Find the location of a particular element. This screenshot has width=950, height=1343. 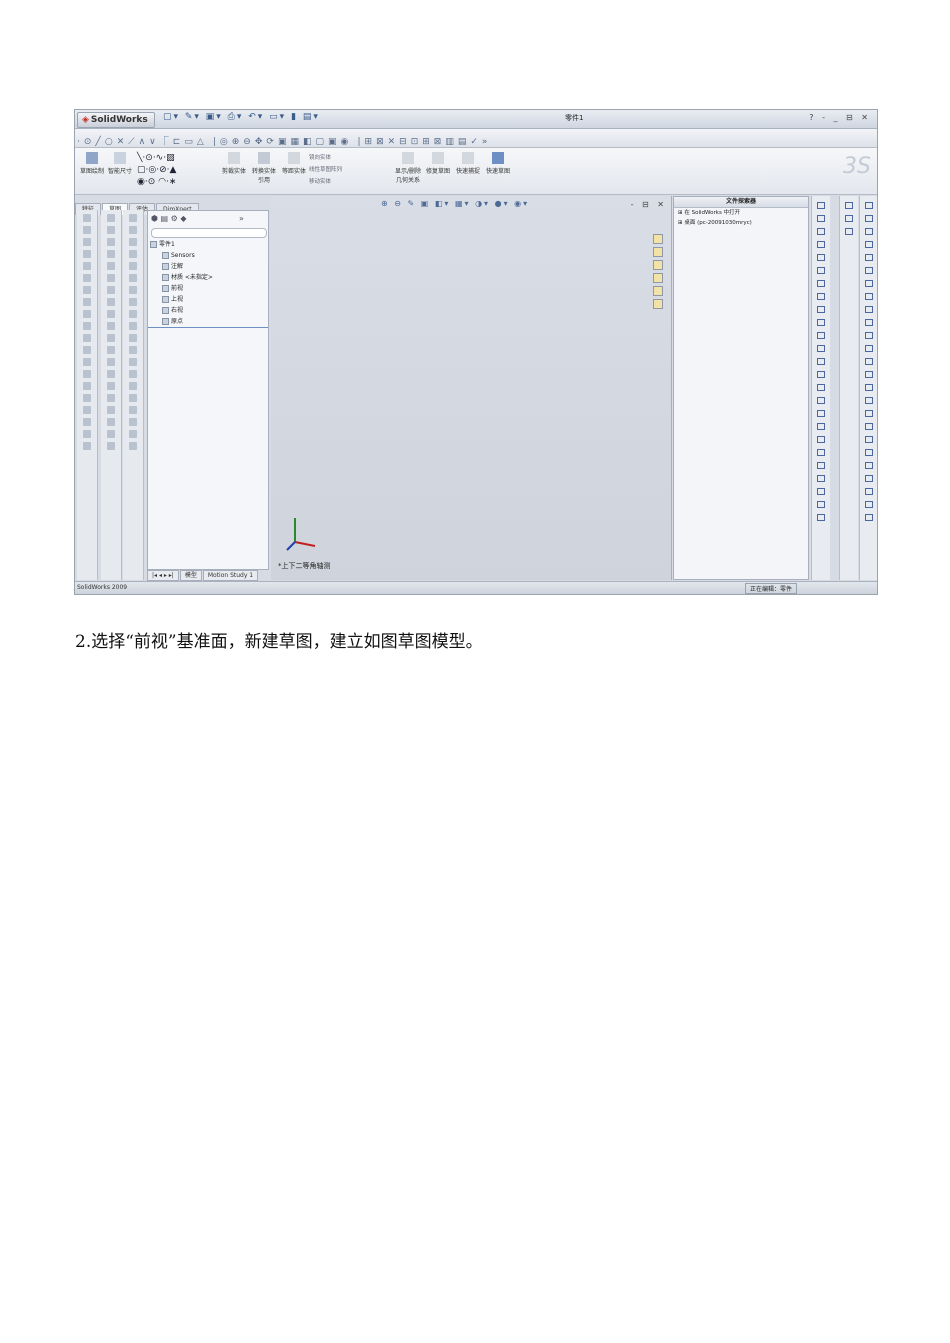

repair-icon is located at coordinates (438, 158).